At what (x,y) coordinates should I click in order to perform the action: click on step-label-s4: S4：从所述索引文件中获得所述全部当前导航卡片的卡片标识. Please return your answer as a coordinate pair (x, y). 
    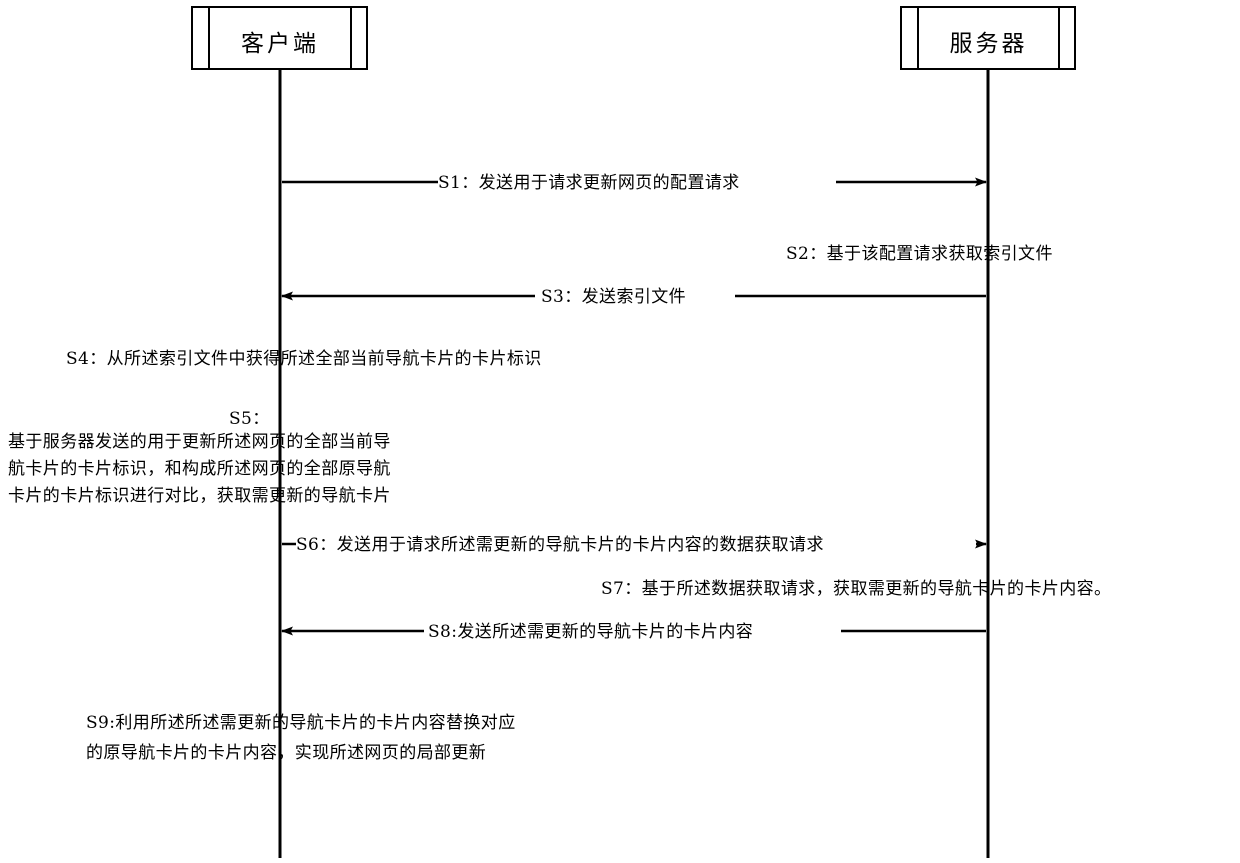
    Looking at the image, I should click on (304, 359).